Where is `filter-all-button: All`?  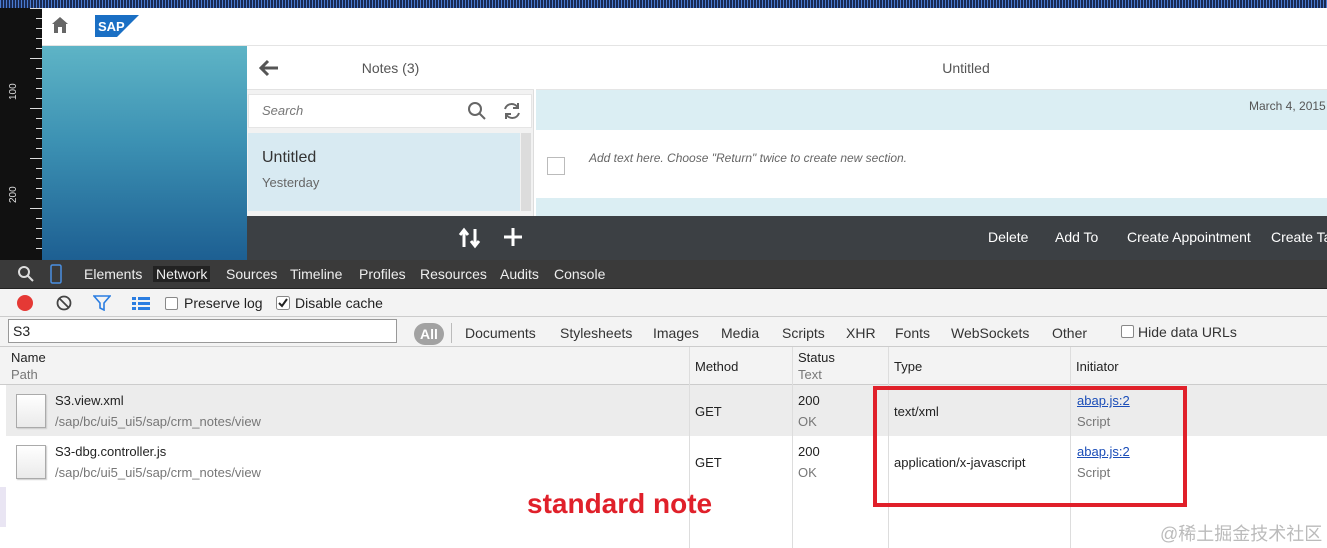
filter-all-button: All is located at coordinates (429, 334).